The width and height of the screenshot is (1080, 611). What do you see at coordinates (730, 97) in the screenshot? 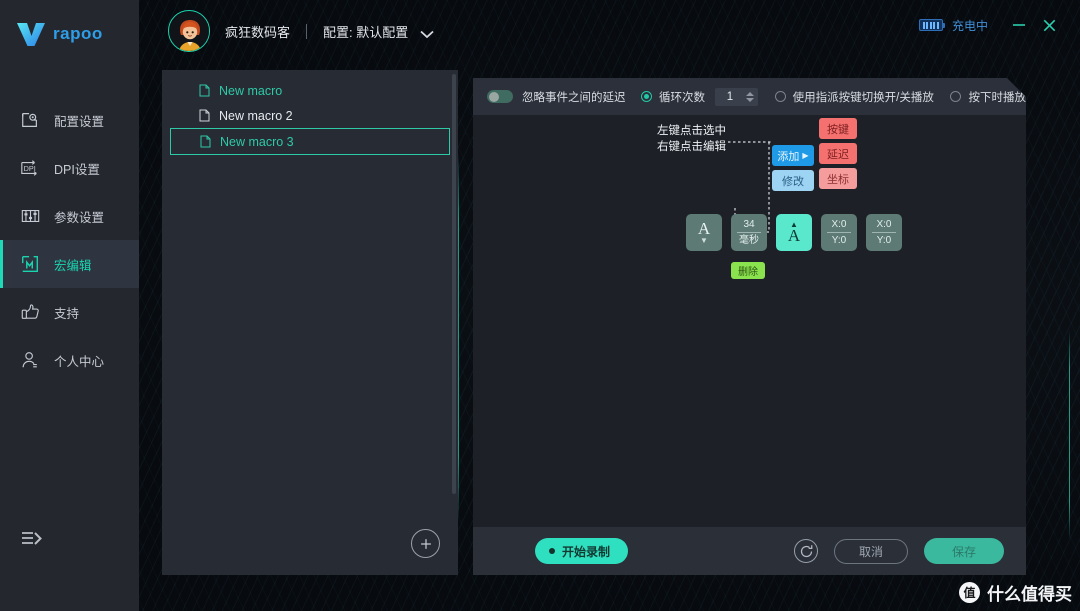
I see `loop-count-value: 1` at bounding box center [730, 97].